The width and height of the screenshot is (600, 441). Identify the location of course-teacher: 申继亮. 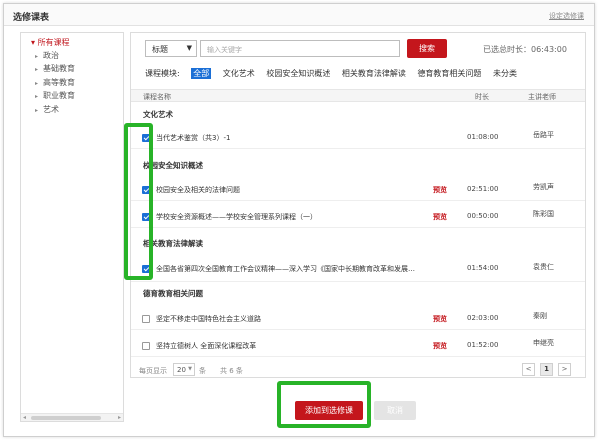
(543, 343).